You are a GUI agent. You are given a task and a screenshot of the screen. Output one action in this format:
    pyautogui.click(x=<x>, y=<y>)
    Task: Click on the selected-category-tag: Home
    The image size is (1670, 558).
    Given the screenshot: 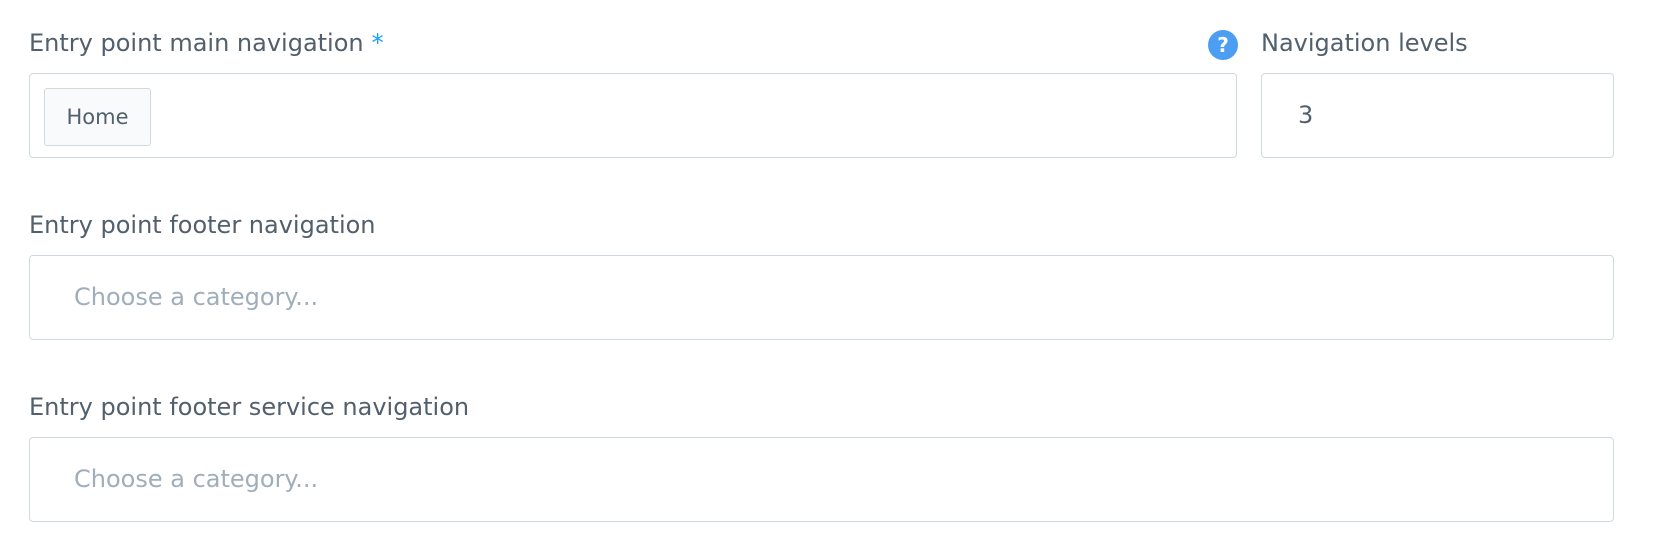 What is the action you would take?
    pyautogui.click(x=97, y=117)
    